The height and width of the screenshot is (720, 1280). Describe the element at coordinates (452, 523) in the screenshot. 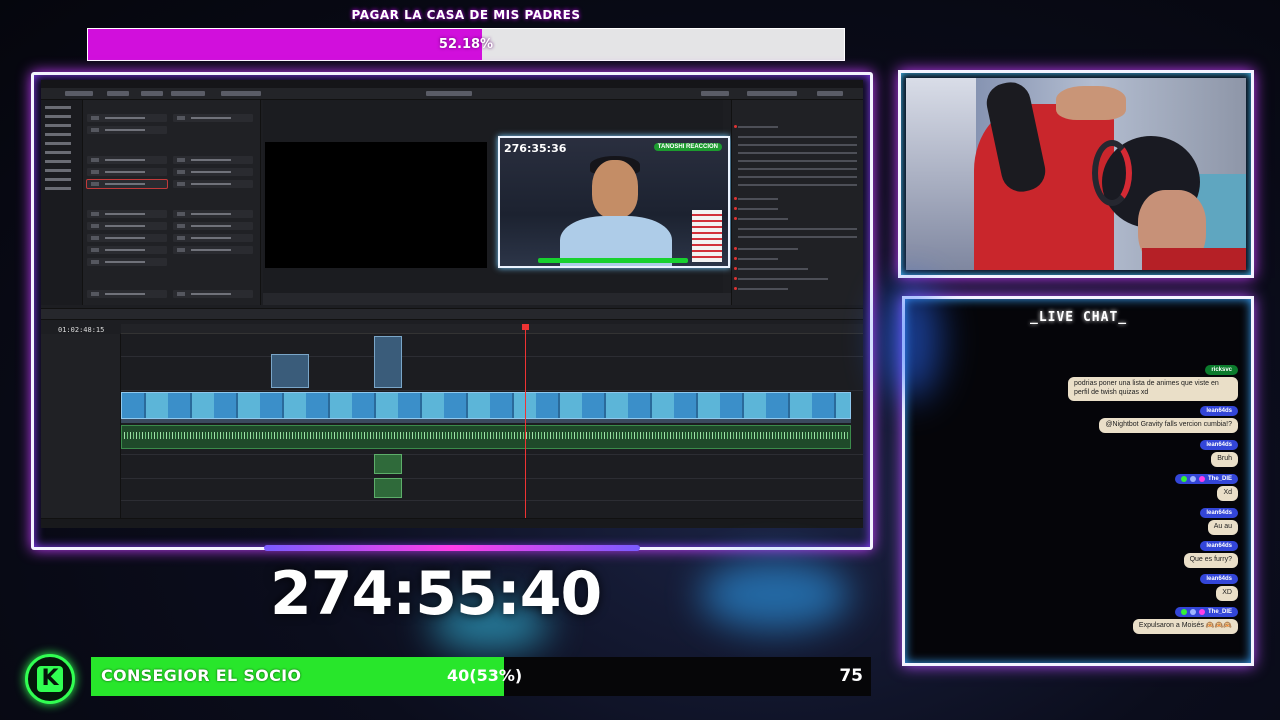

I see `editor-page-bar` at that location.